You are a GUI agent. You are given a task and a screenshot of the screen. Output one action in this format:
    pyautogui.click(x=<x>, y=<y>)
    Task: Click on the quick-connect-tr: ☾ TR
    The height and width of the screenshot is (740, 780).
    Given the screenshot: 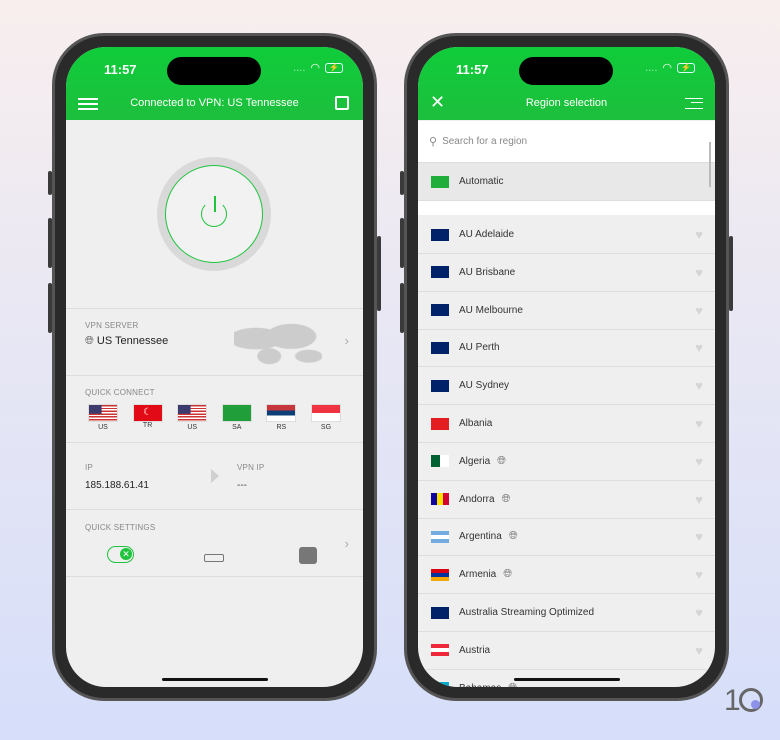 What is the action you would take?
    pyautogui.click(x=147, y=417)
    